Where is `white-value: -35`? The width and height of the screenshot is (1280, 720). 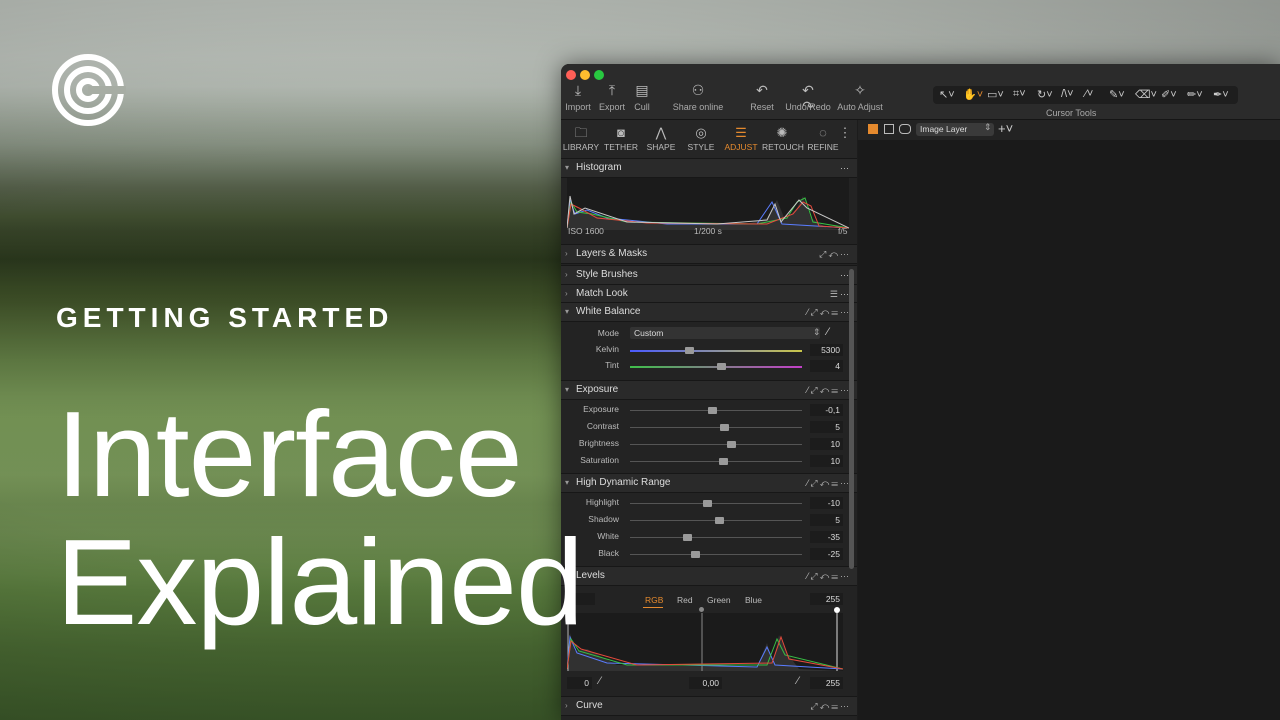
white-value: -35 is located at coordinates (826, 537).